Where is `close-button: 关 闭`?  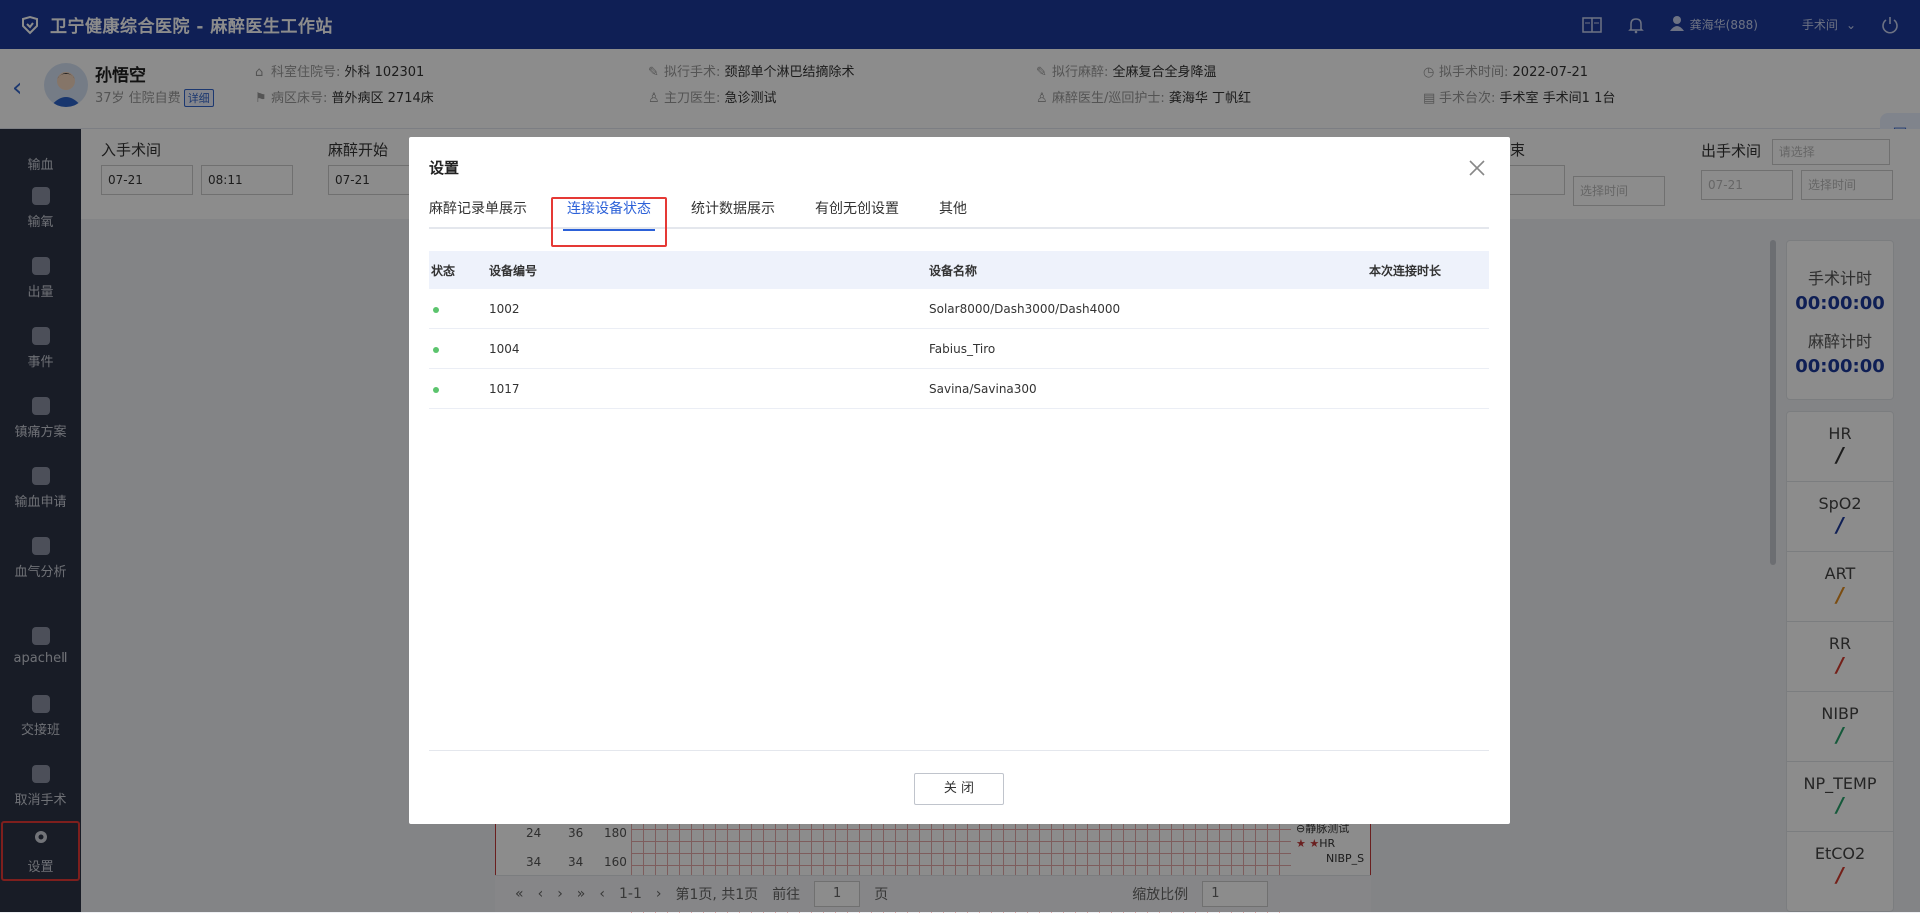
close-button: 关 闭 is located at coordinates (959, 789).